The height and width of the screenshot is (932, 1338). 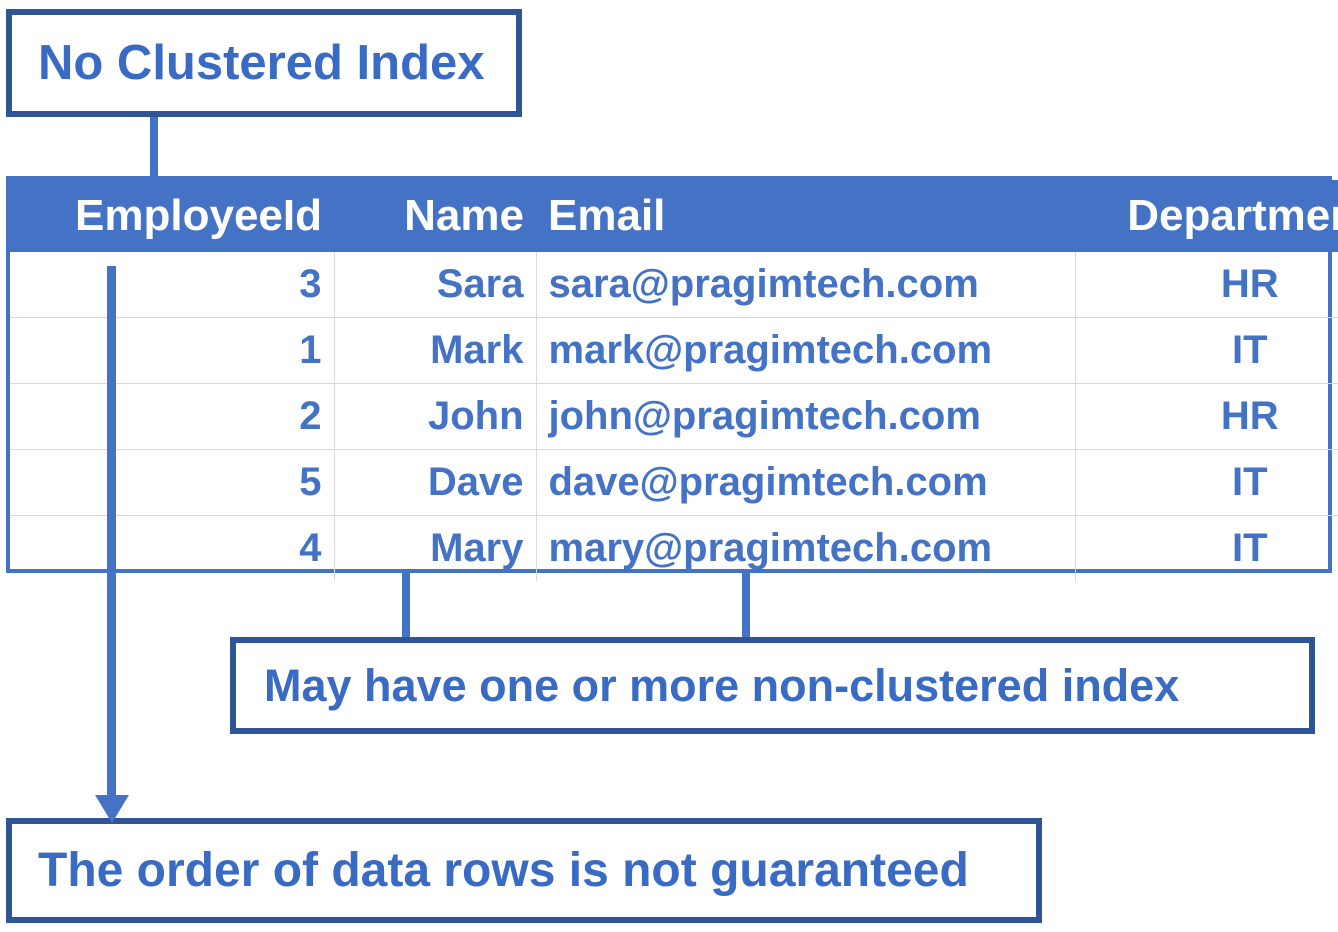 I want to click on column-header-email: Email, so click(x=805, y=216).